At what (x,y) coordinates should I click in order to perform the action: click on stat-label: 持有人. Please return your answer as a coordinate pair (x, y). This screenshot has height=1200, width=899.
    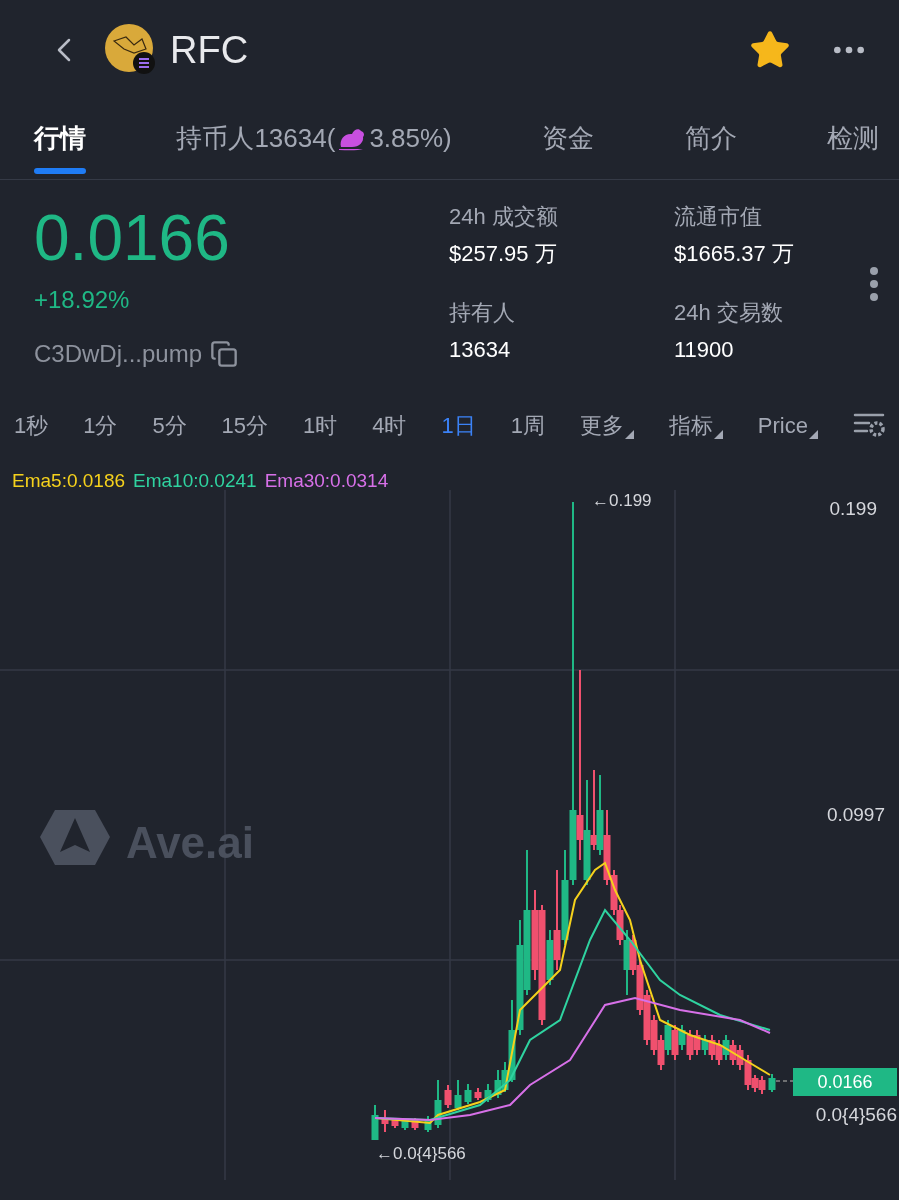
    Looking at the image, I should click on (482, 313).